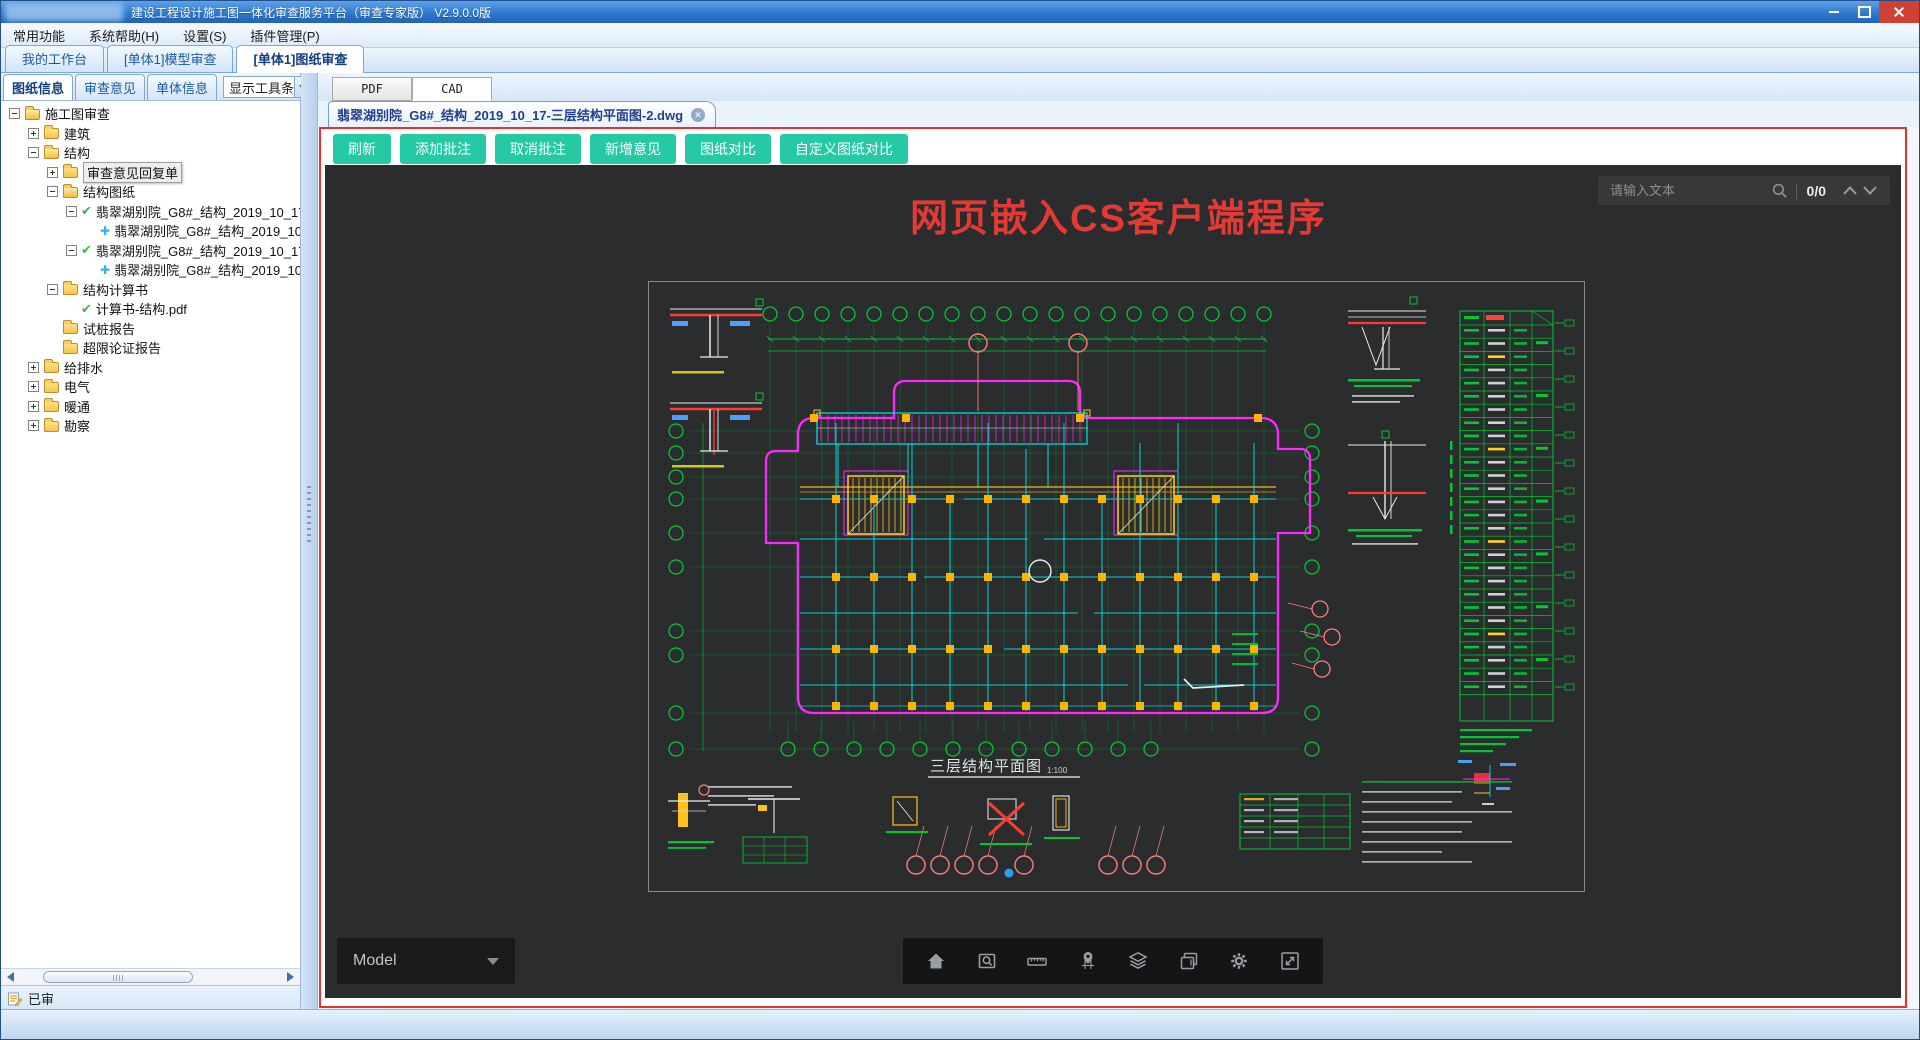  I want to click on tree-item-selected: 审查意见回复单, so click(150, 172).